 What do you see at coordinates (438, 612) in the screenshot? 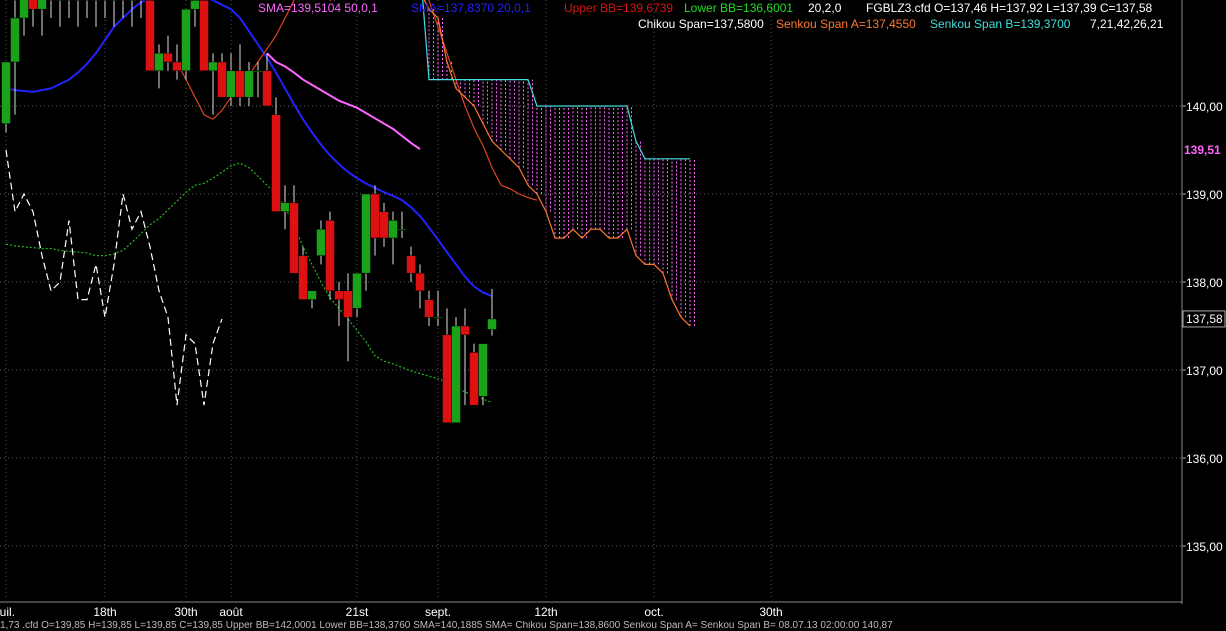
I see `x-tick-label: sept.` at bounding box center [438, 612].